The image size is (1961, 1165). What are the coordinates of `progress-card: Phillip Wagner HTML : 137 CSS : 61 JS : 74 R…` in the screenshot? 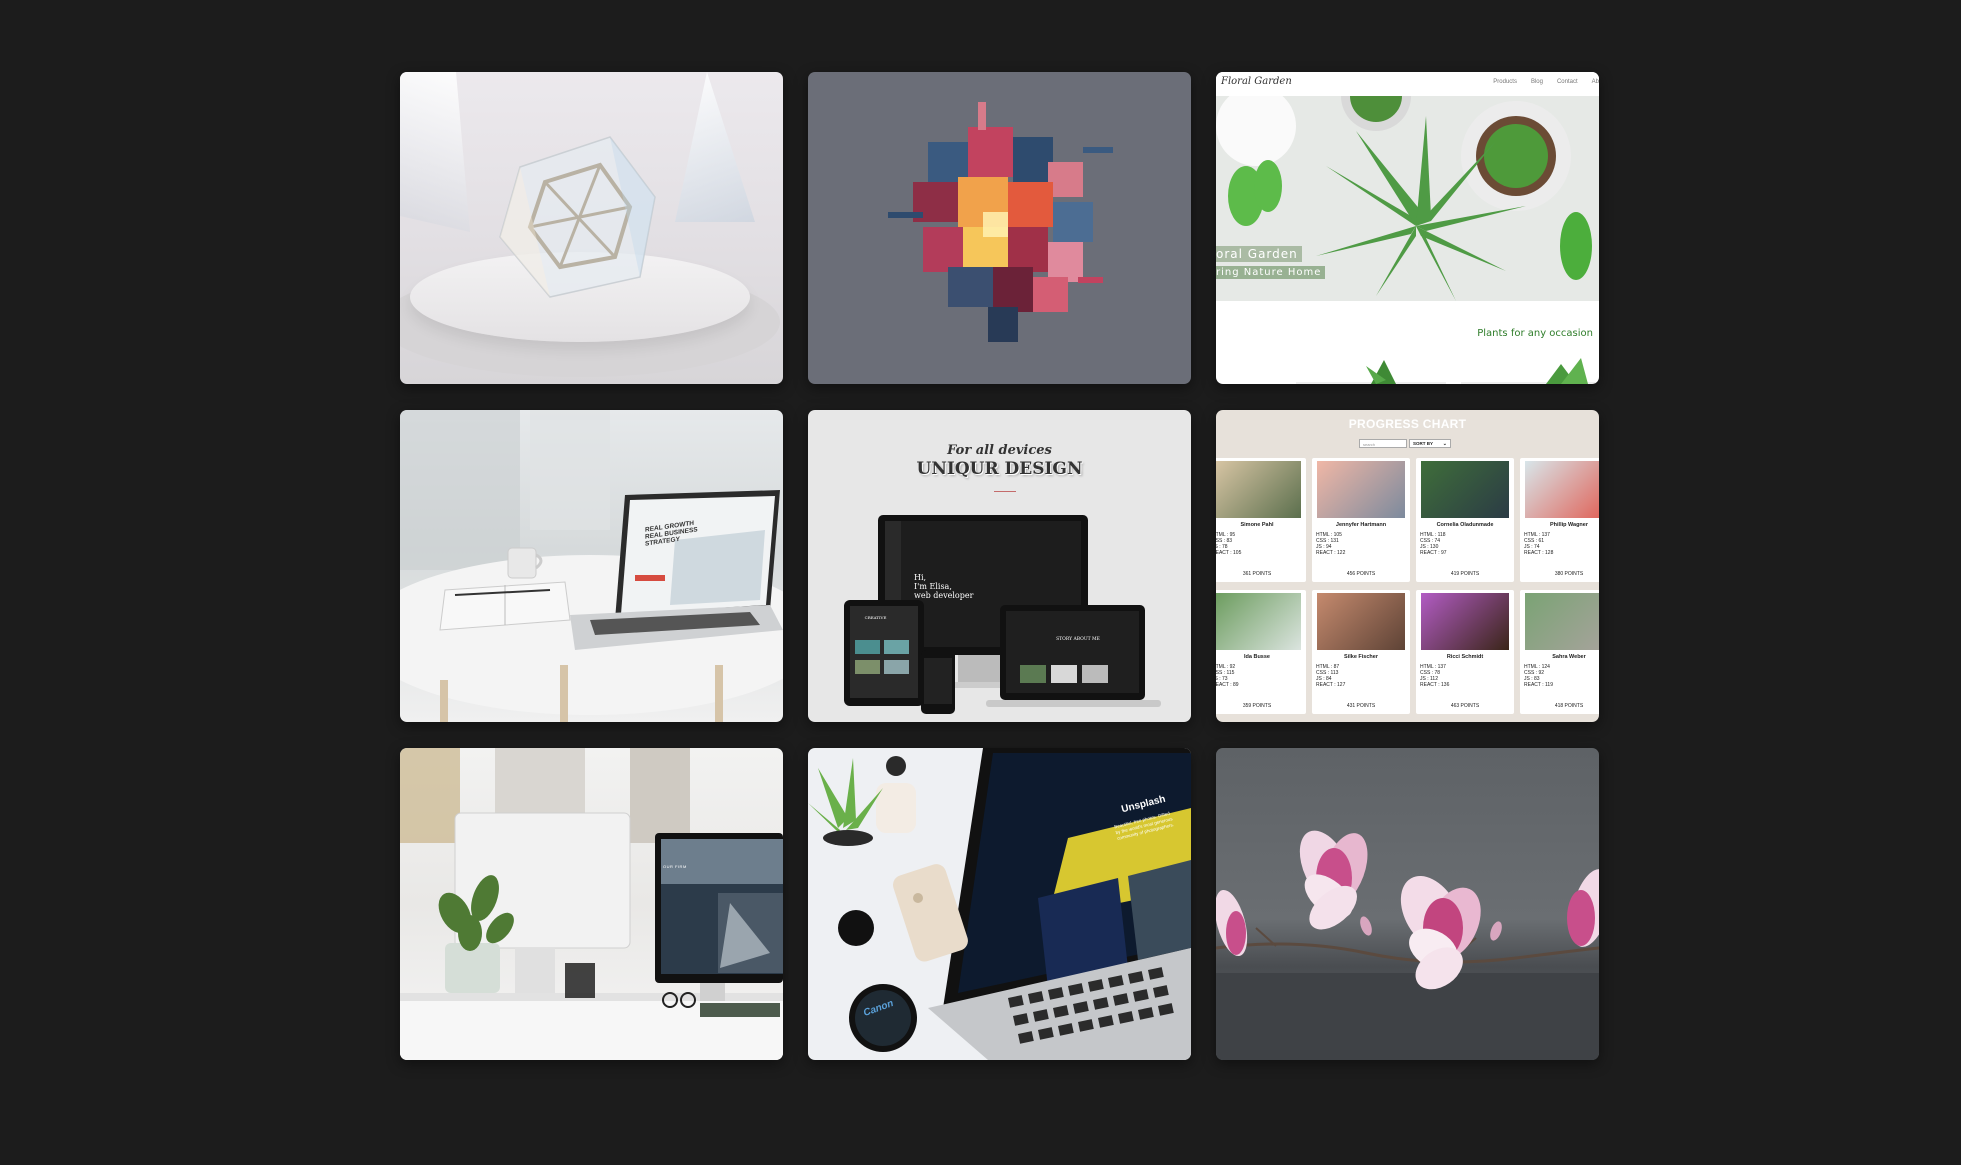 It's located at (1559, 520).